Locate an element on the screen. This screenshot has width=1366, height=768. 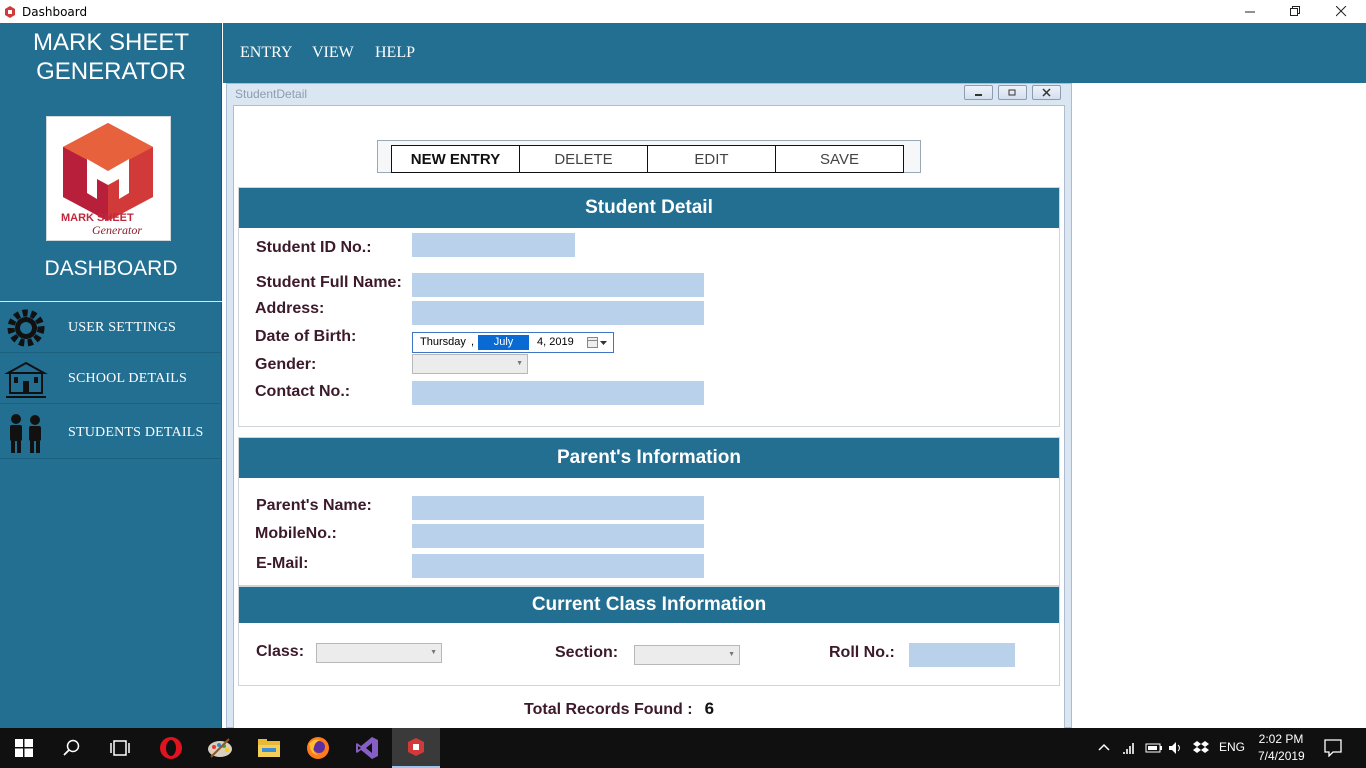
app-brand: MARK SHEET GENERATOR is located at coordinates (111, 57).